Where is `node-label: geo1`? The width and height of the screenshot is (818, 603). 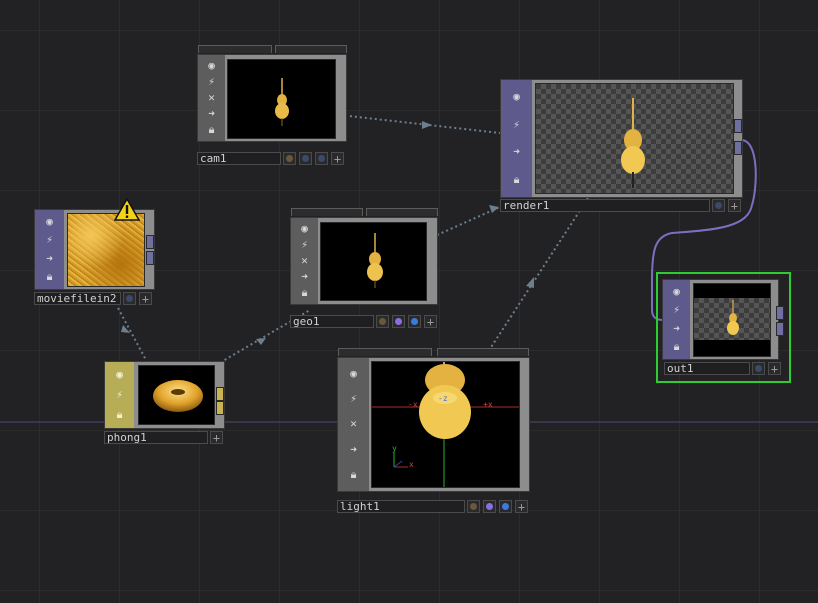 node-label: geo1 is located at coordinates (332, 321).